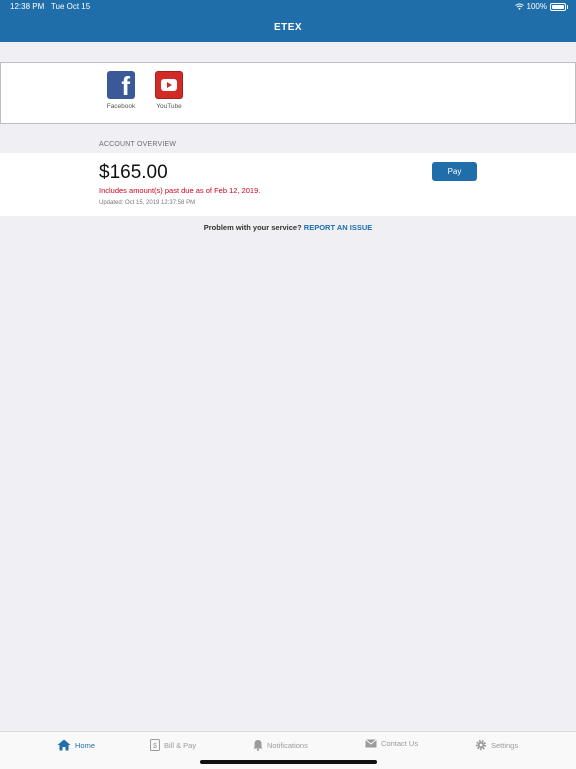 Image resolution: width=576 pixels, height=769 pixels. Describe the element at coordinates (288, 27) in the screenshot. I see `app-title: ETEX` at that location.